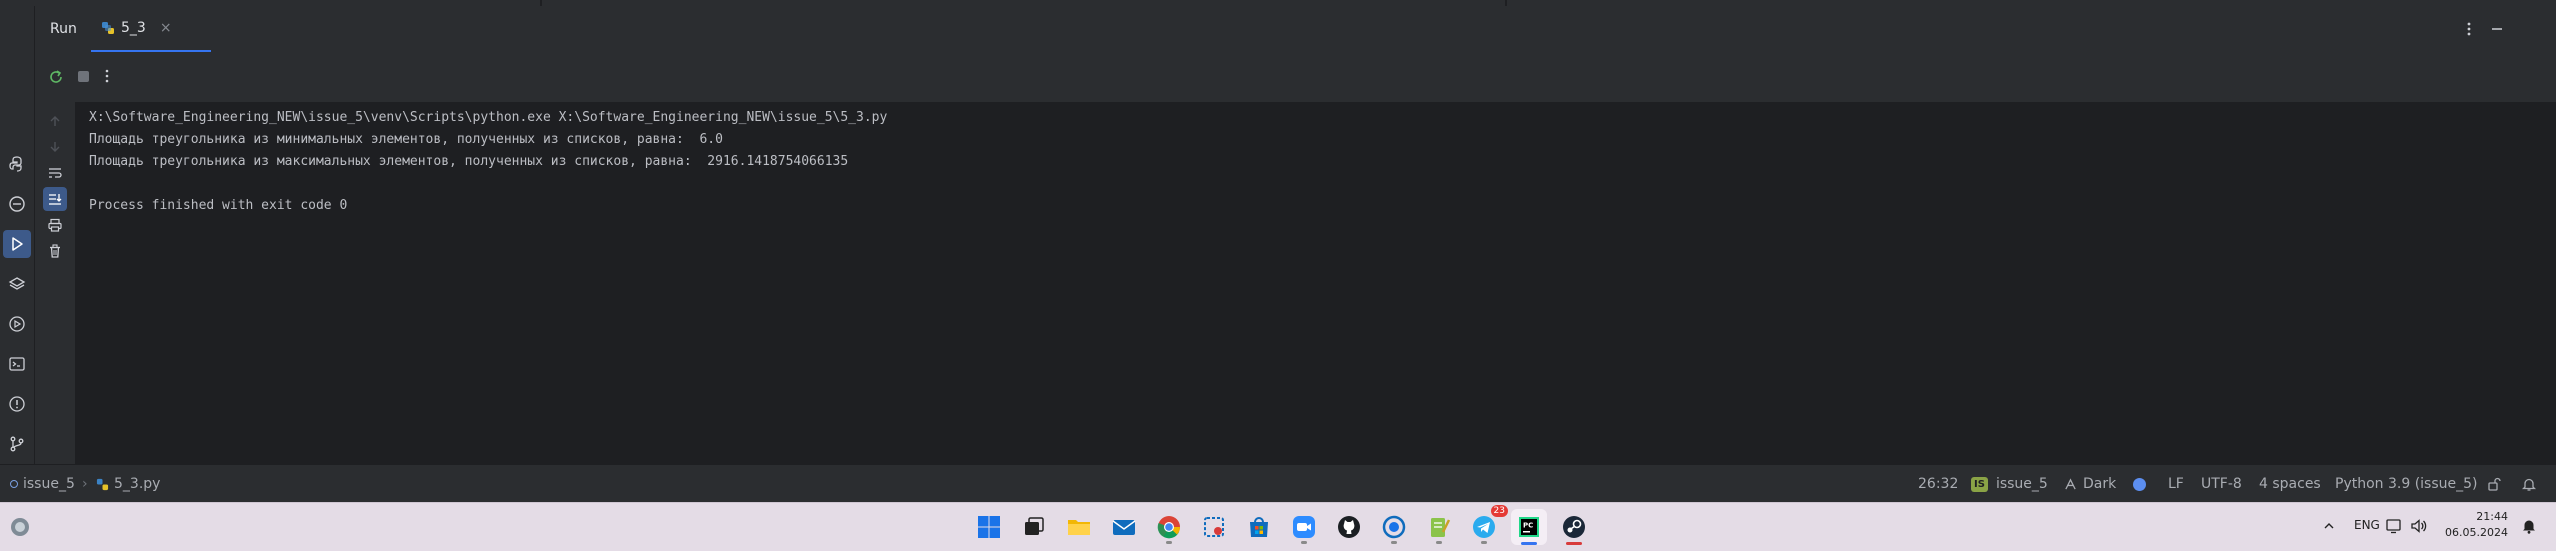 Image resolution: width=2556 pixels, height=551 pixels. I want to click on breadcrumb-file: 5_3.py, so click(128, 484).